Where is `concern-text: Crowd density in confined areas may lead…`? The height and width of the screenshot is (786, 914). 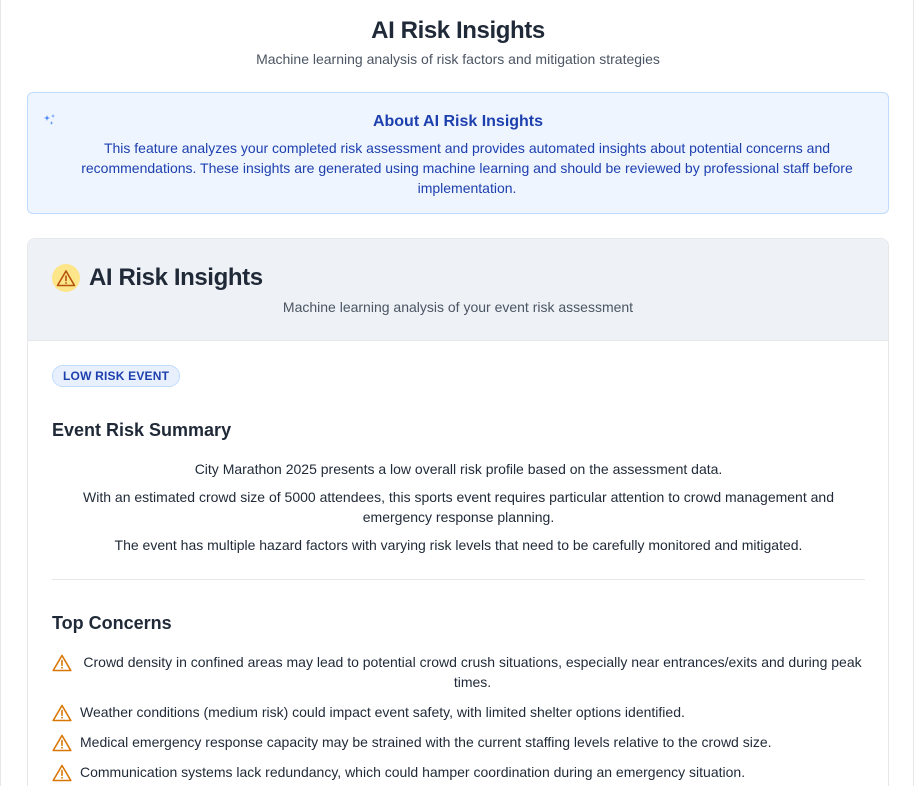 concern-text: Crowd density in confined areas may lead… is located at coordinates (472, 672).